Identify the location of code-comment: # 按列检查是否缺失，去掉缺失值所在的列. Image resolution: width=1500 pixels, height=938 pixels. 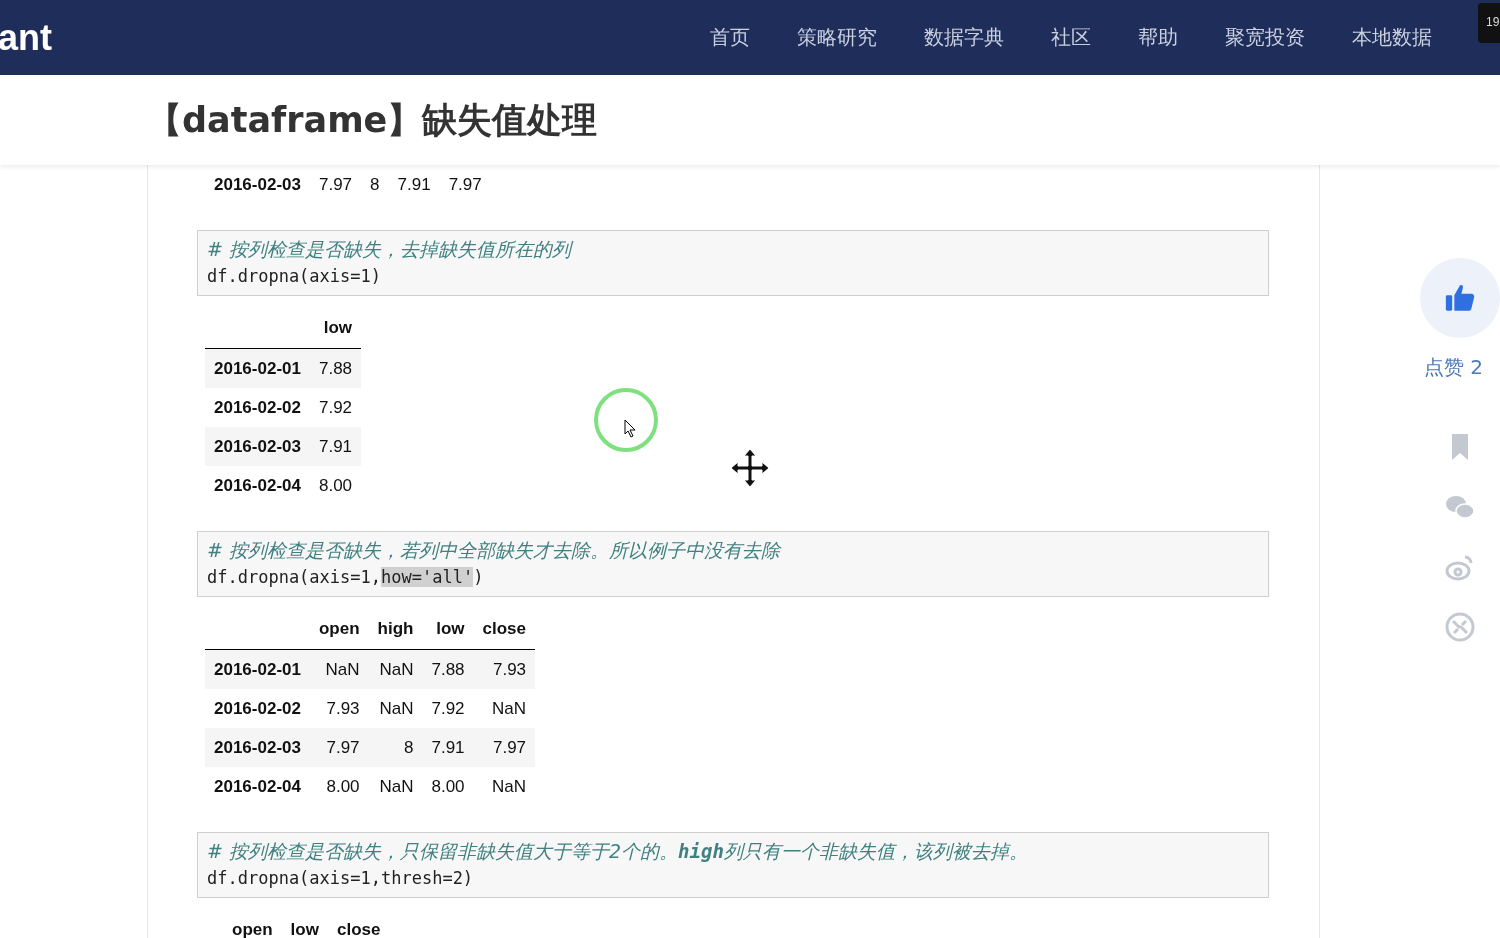
(733, 250).